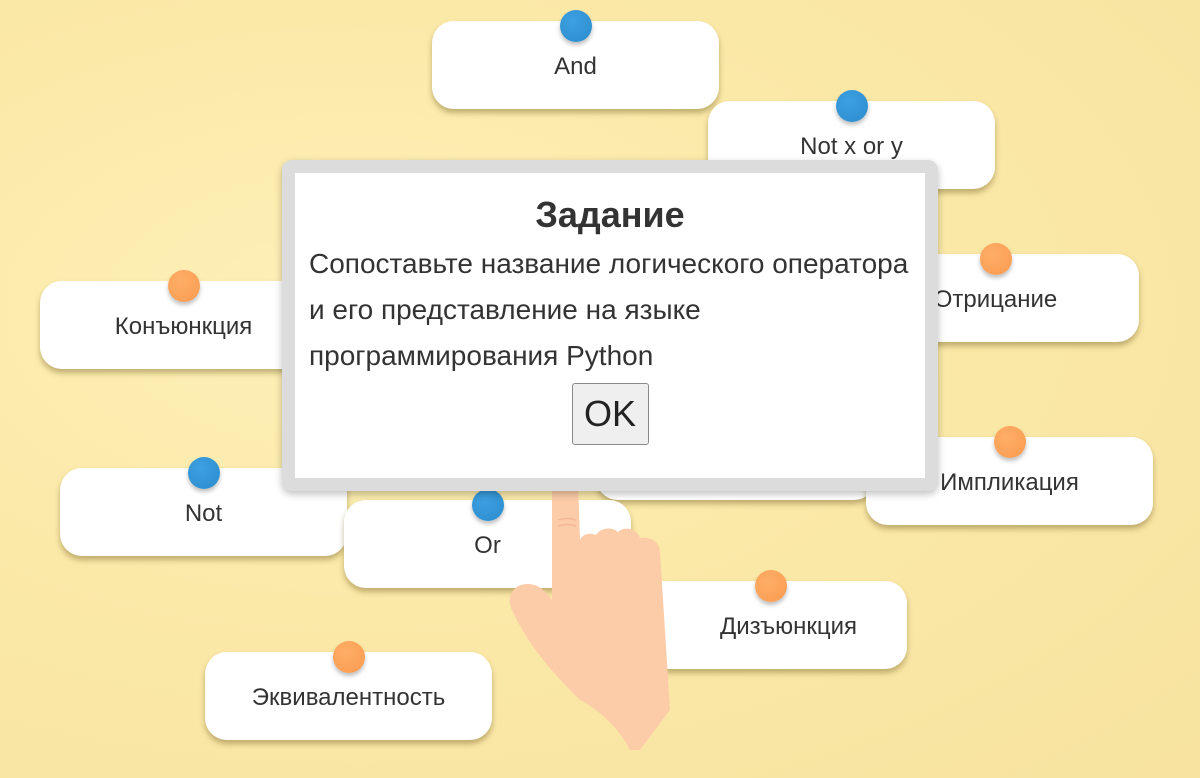 Image resolution: width=1200 pixels, height=778 pixels. What do you see at coordinates (788, 626) in the screenshot?
I see `card-label: Дизъюнкция` at bounding box center [788, 626].